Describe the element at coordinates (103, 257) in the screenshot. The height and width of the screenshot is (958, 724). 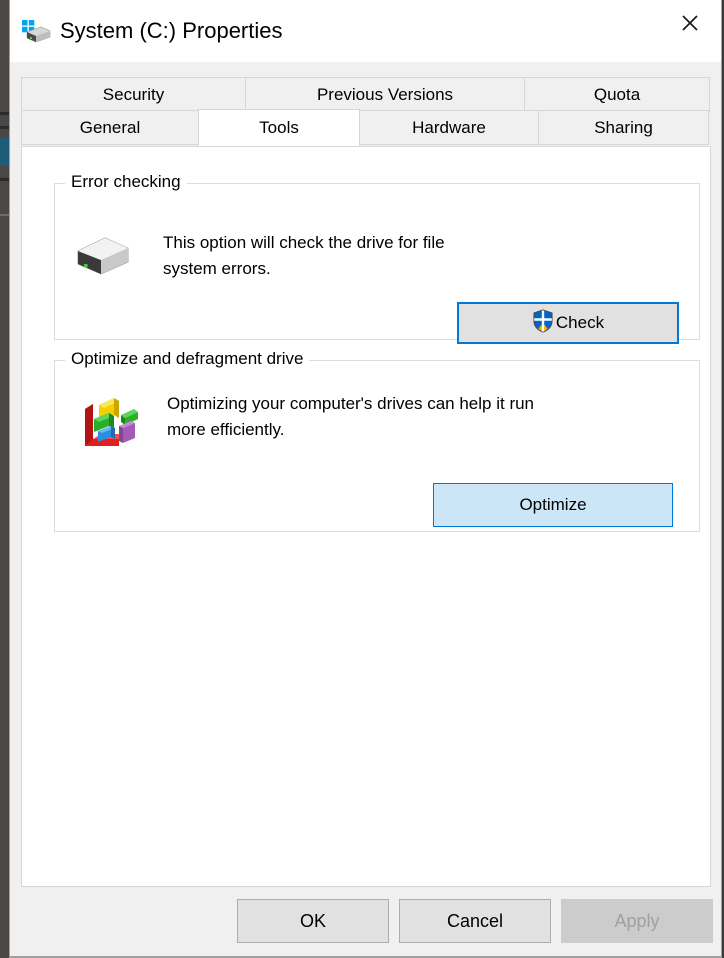
I see `hard-drive-icon` at that location.